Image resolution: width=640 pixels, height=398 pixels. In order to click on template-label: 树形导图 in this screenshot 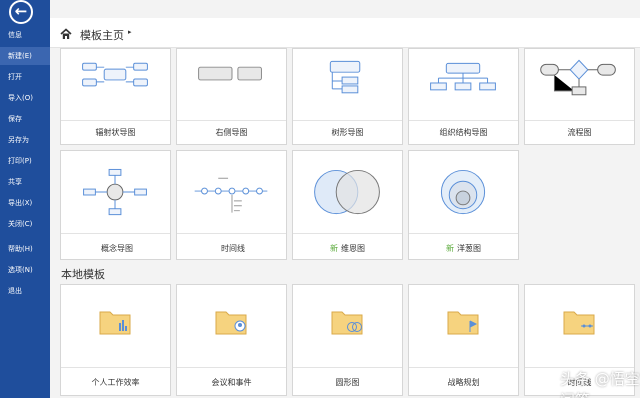, I will do `click(347, 132)`.